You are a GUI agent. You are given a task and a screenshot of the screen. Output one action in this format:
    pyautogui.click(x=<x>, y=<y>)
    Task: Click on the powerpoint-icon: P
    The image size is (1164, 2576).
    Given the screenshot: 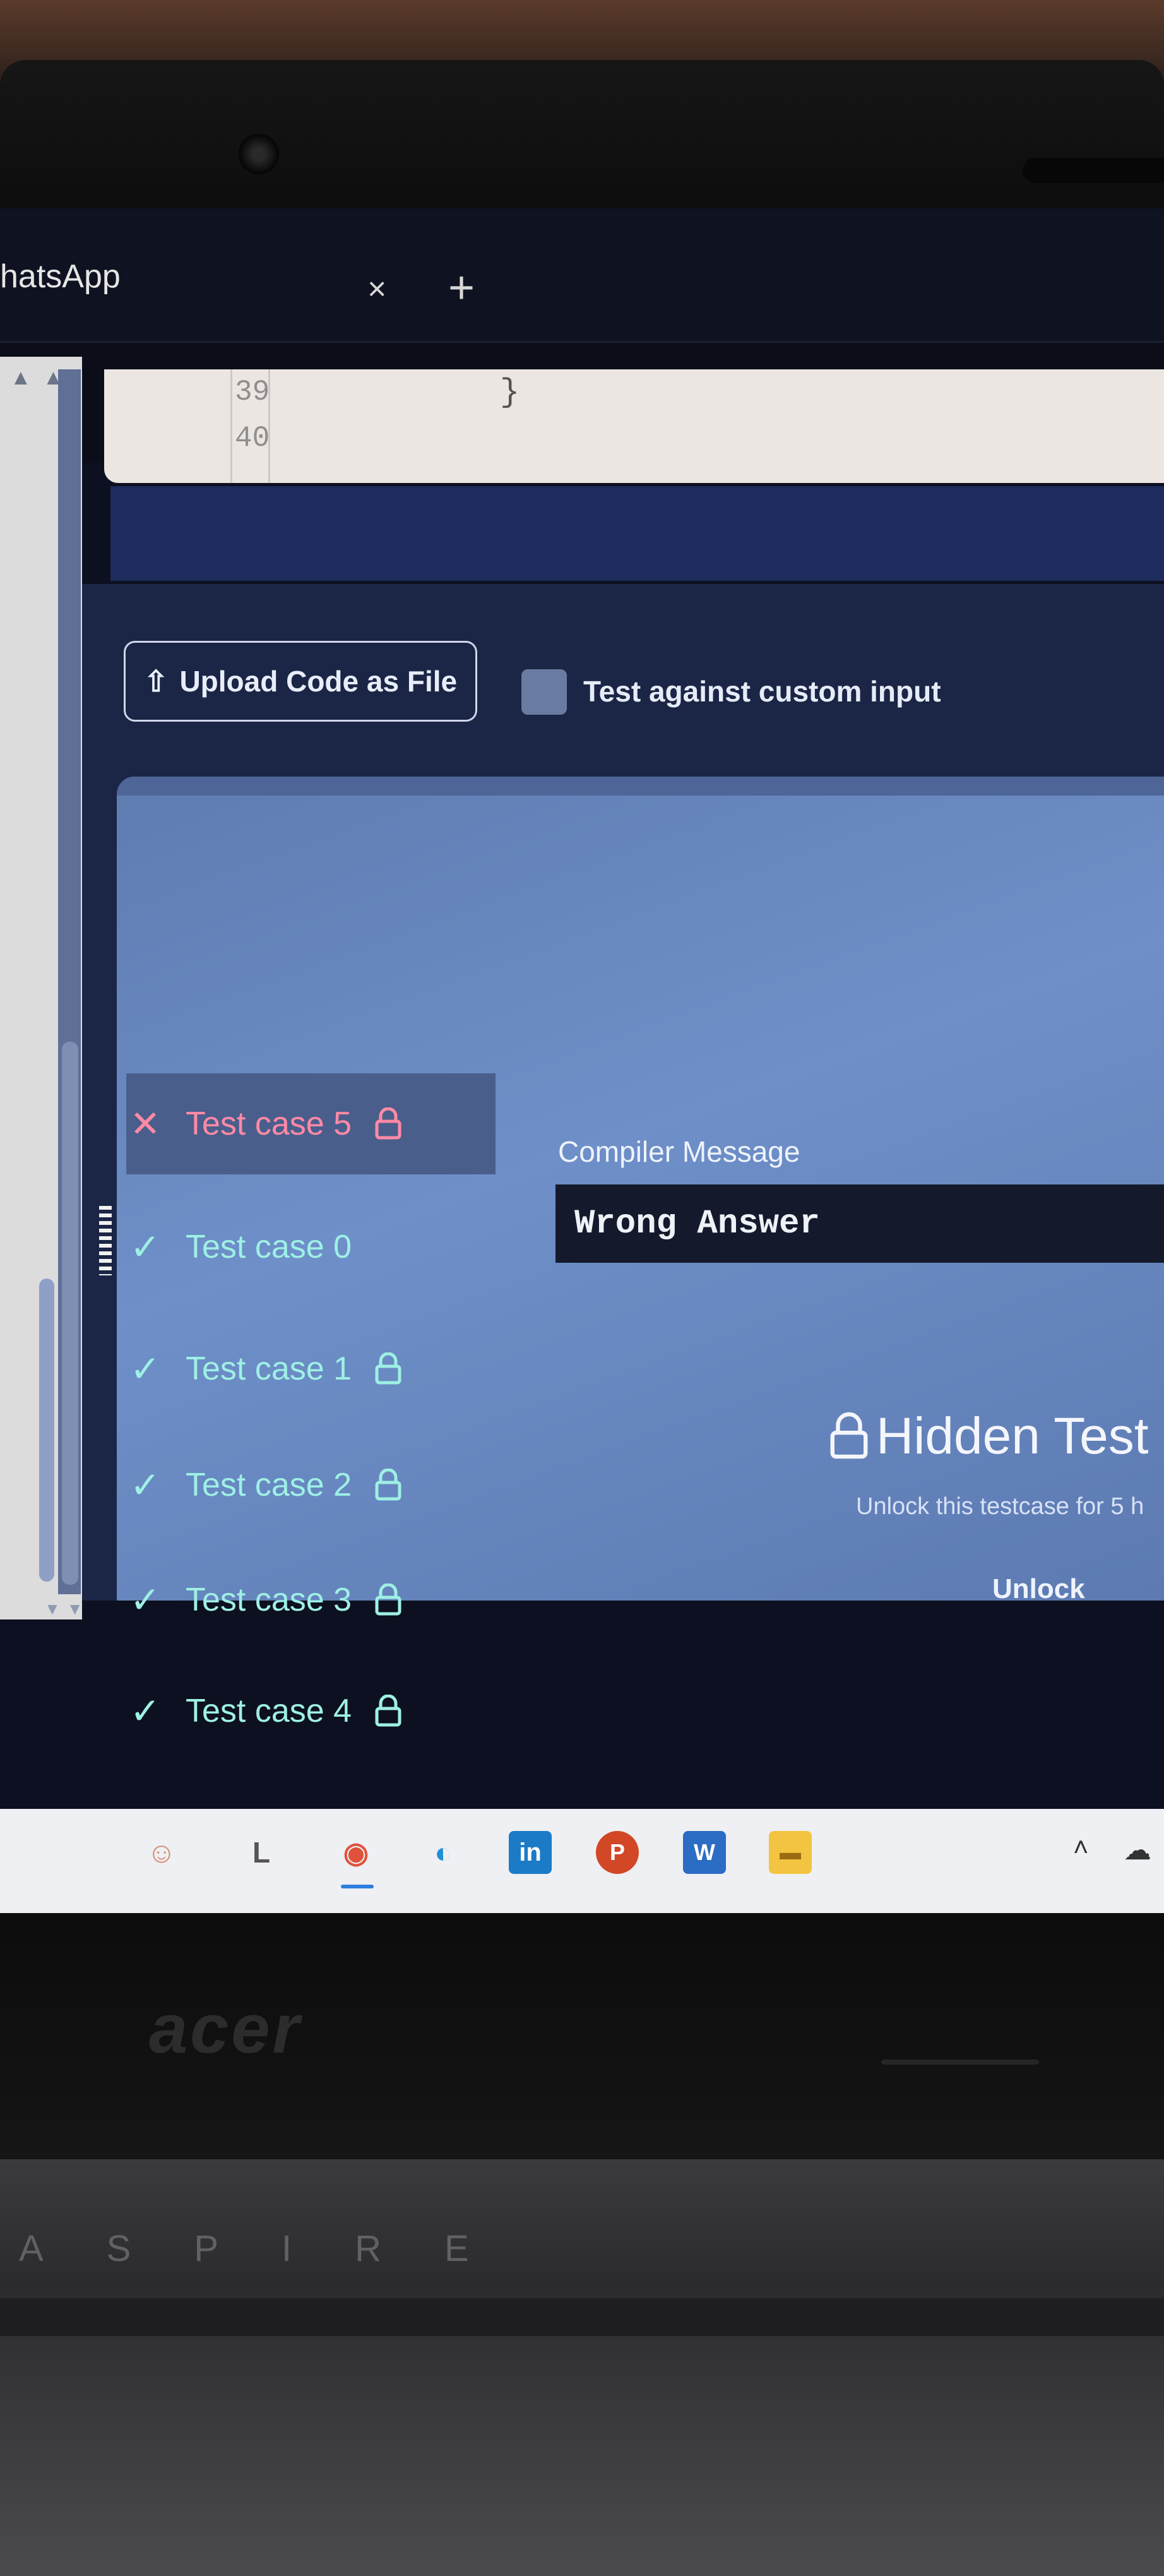 What is the action you would take?
    pyautogui.click(x=617, y=1852)
    